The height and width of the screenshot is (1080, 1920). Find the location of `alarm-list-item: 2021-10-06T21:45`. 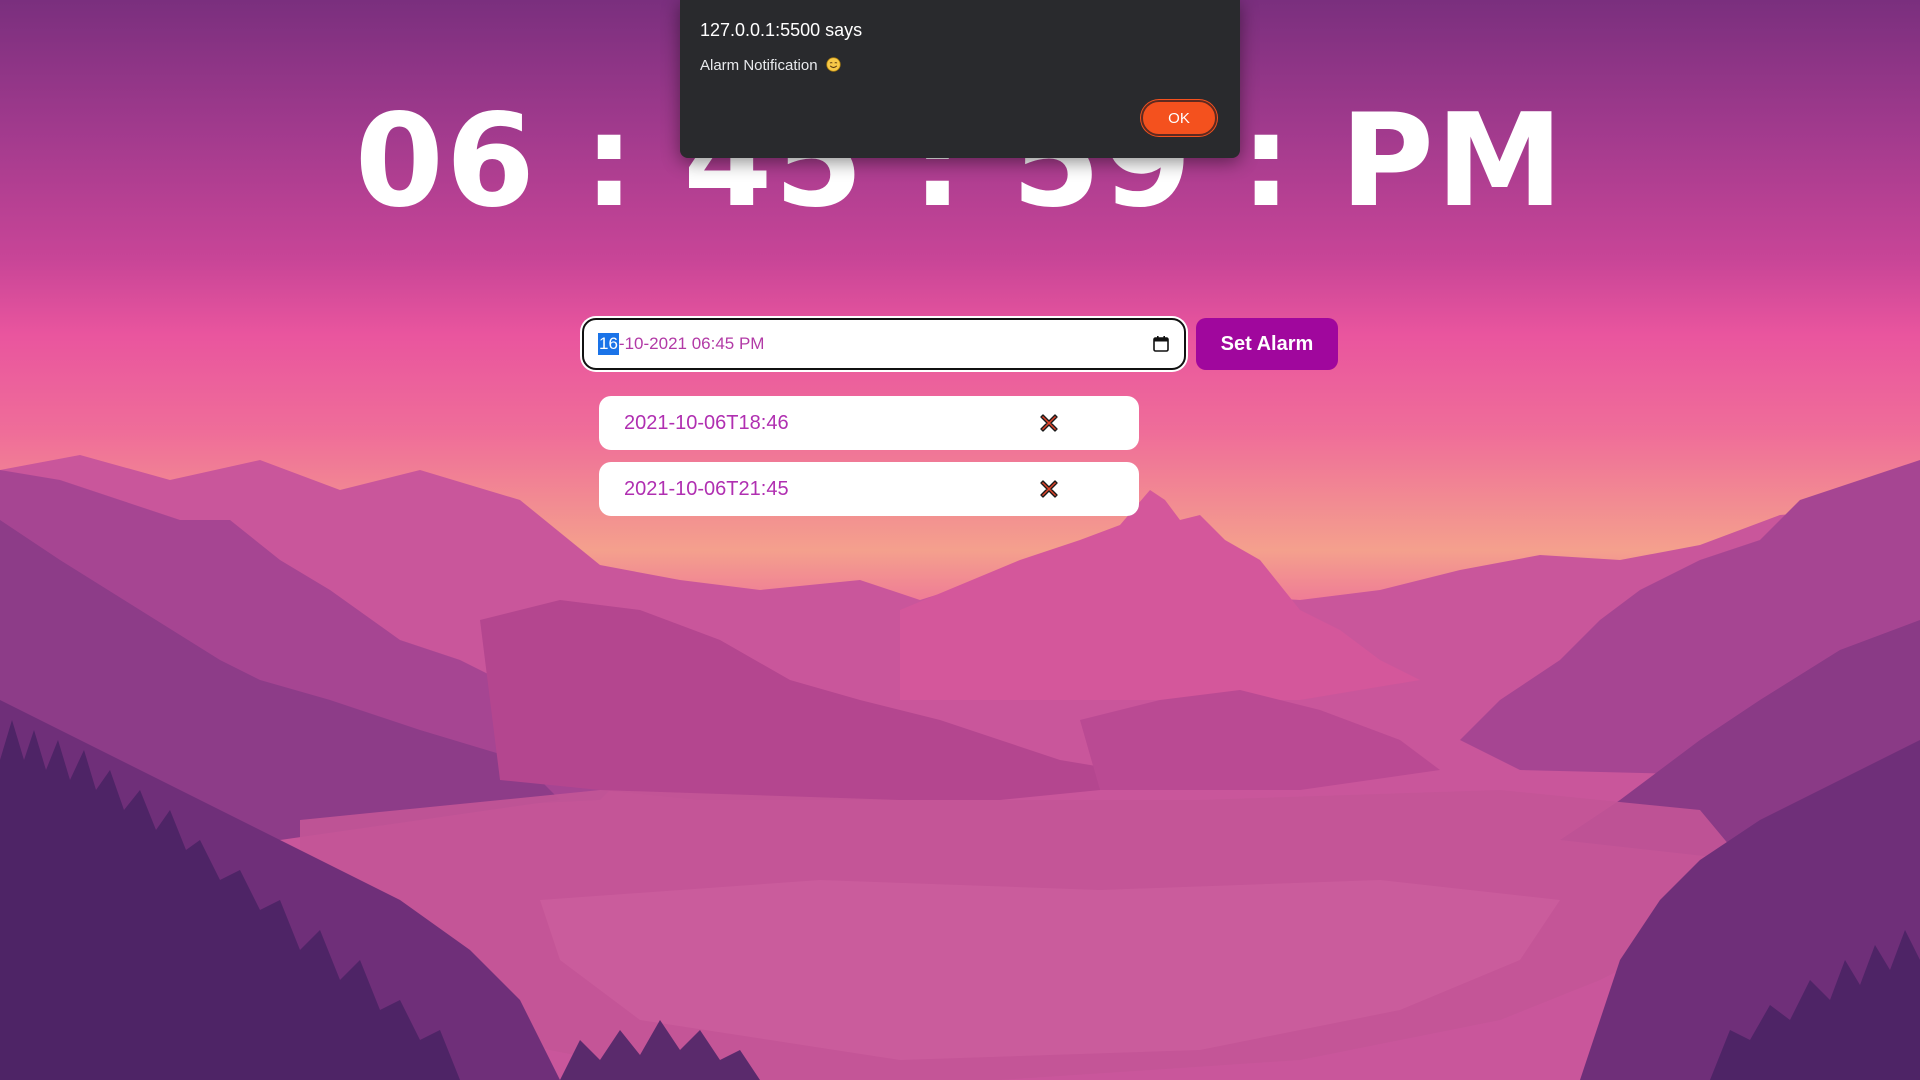

alarm-list-item: 2021-10-06T21:45 is located at coordinates (869, 489).